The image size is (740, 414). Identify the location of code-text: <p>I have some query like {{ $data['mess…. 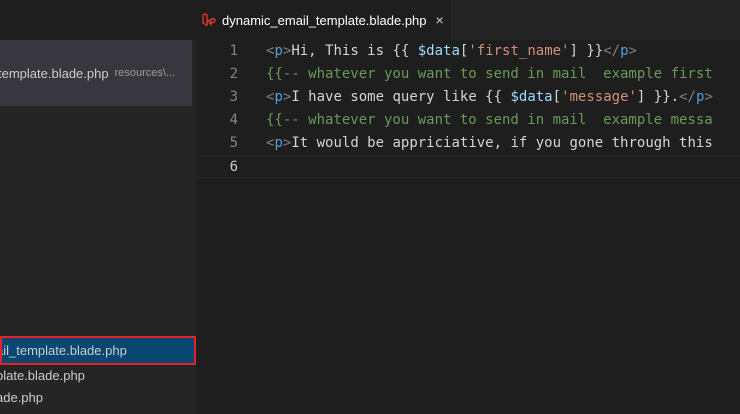
(489, 97).